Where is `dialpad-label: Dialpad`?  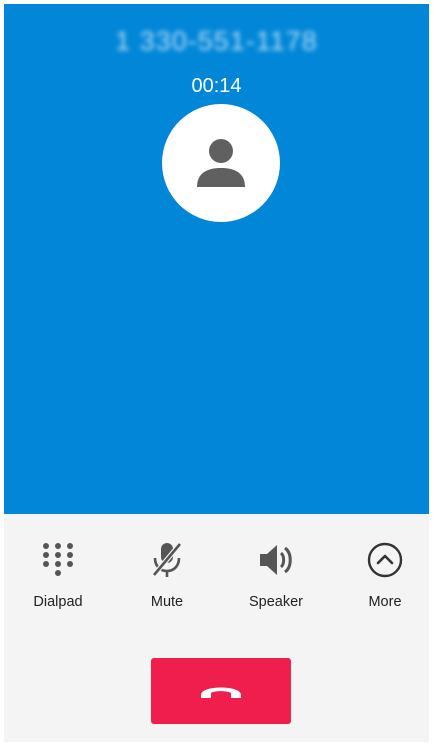 dialpad-label: Dialpad is located at coordinates (58, 602).